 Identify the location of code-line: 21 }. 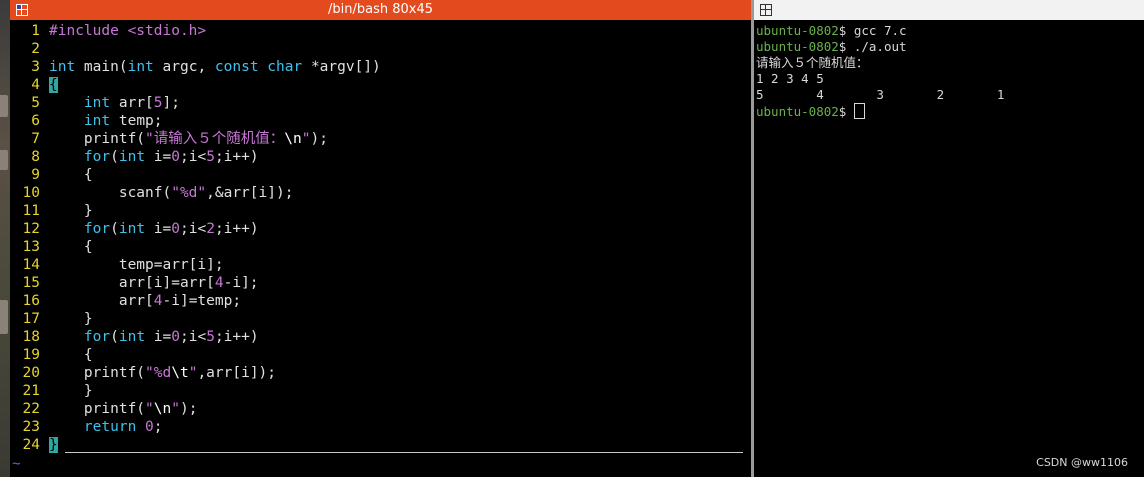
(51, 391).